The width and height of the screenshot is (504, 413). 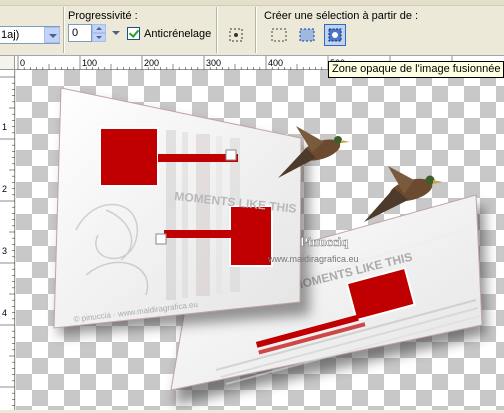 What do you see at coordinates (324, 241) in the screenshot?
I see `signature-name: Pinucciq` at bounding box center [324, 241].